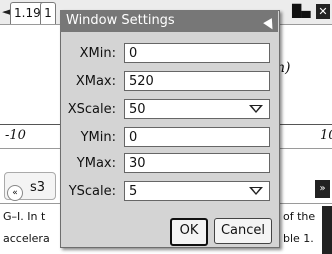  Describe the element at coordinates (243, 231) in the screenshot. I see `cancel-button: Cancel` at that location.